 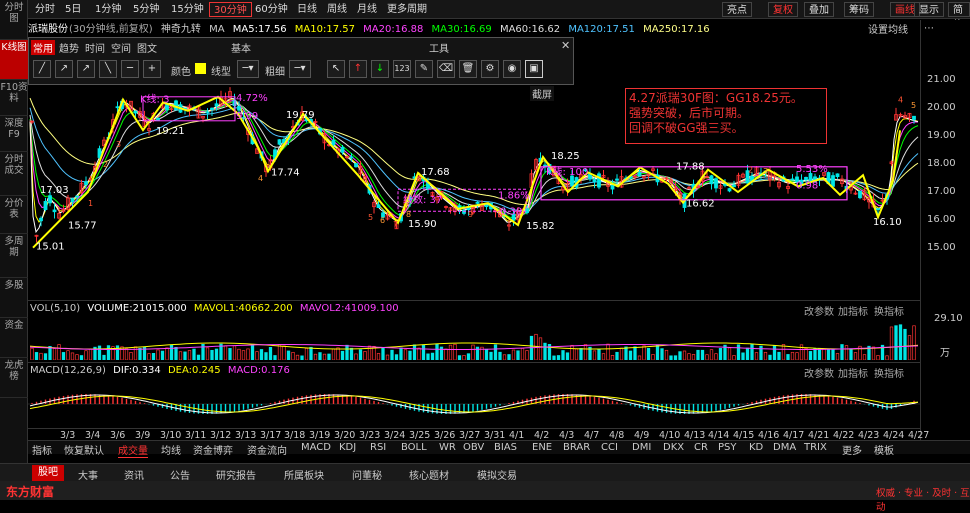 I want to click on indicator-tab-8: RSI, so click(x=378, y=447).